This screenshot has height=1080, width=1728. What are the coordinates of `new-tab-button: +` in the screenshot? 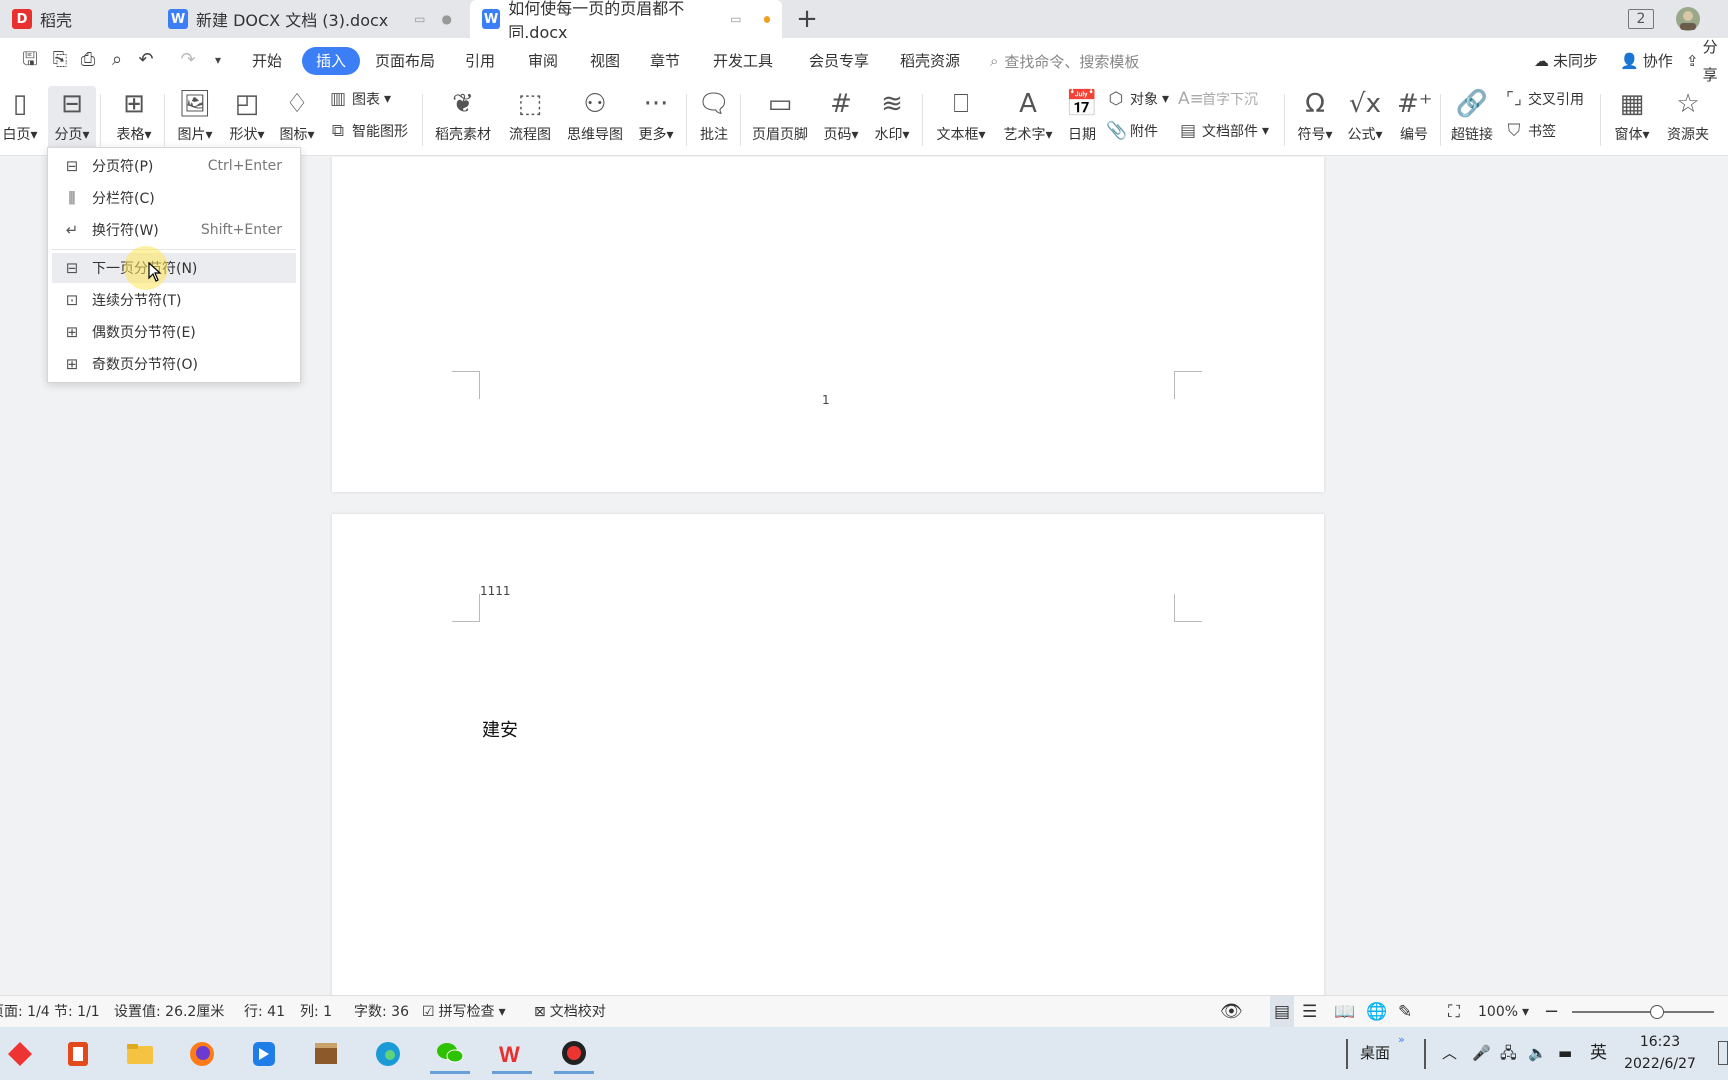 It's located at (807, 19).